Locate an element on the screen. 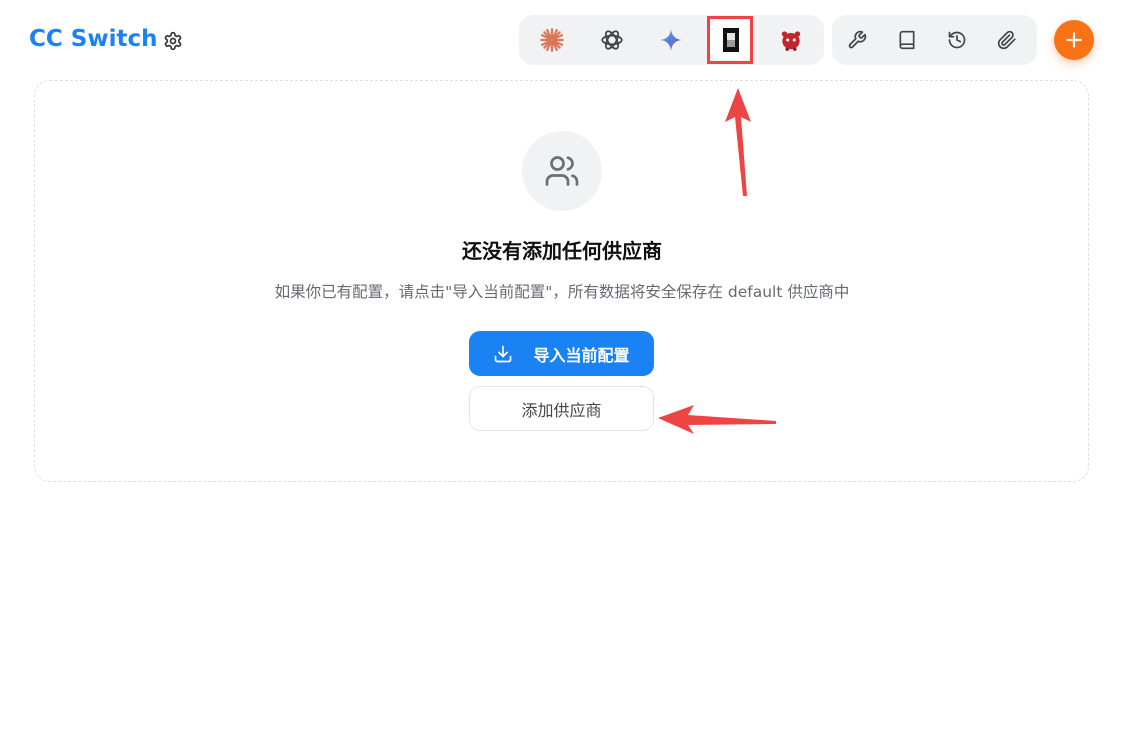  plus-icon is located at coordinates (1074, 40).